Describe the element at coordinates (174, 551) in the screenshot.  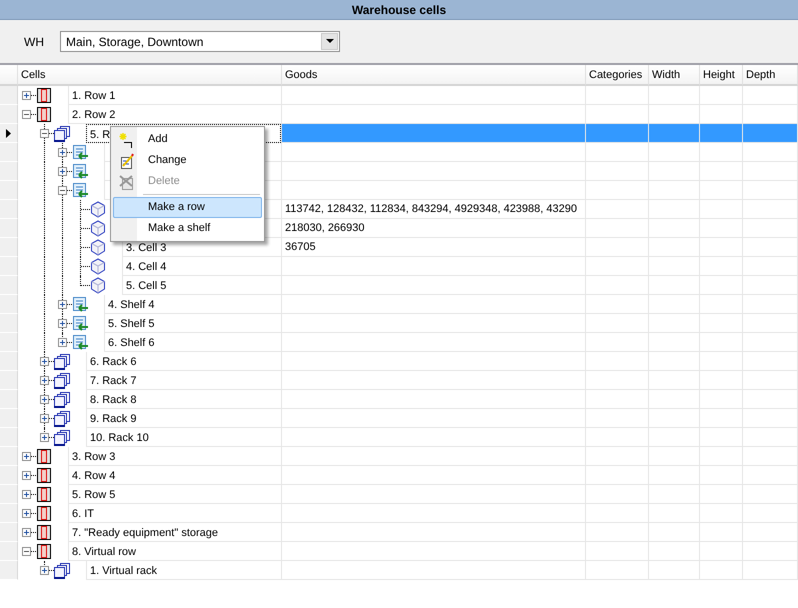
I see `tree-item-label: 8. Virtual row` at that location.